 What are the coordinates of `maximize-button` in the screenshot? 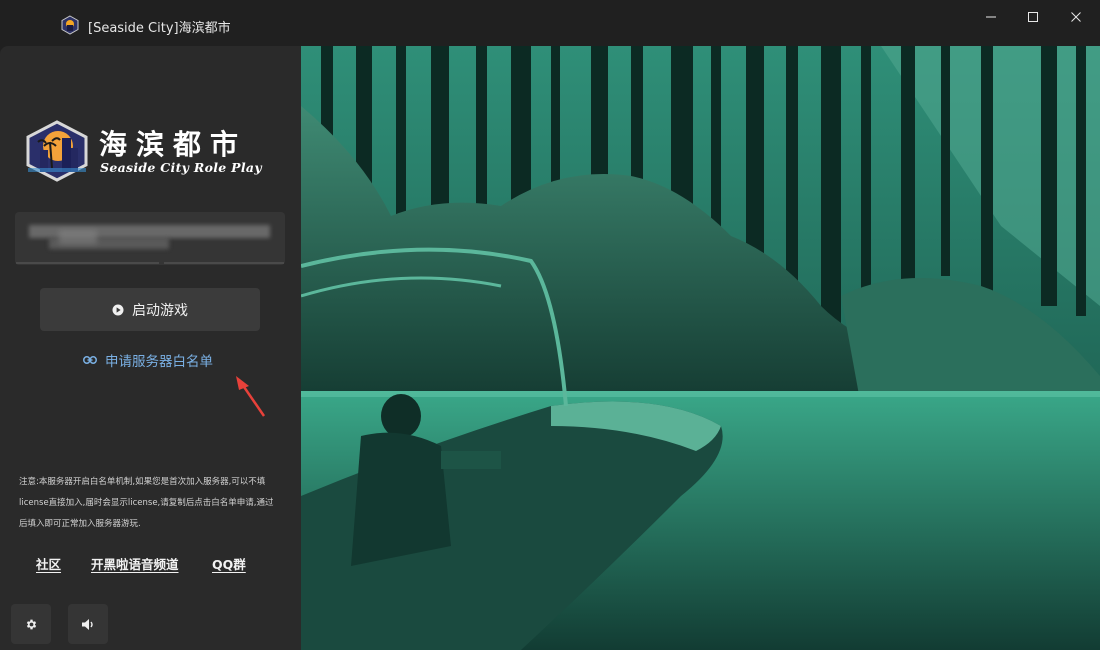 It's located at (1033, 17).